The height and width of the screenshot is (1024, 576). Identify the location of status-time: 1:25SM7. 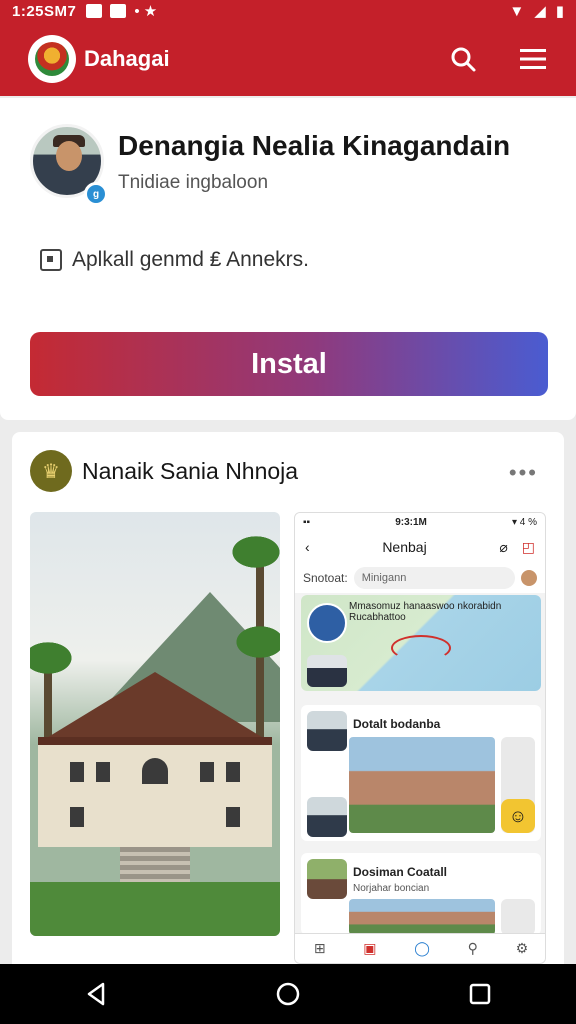
(44, 11).